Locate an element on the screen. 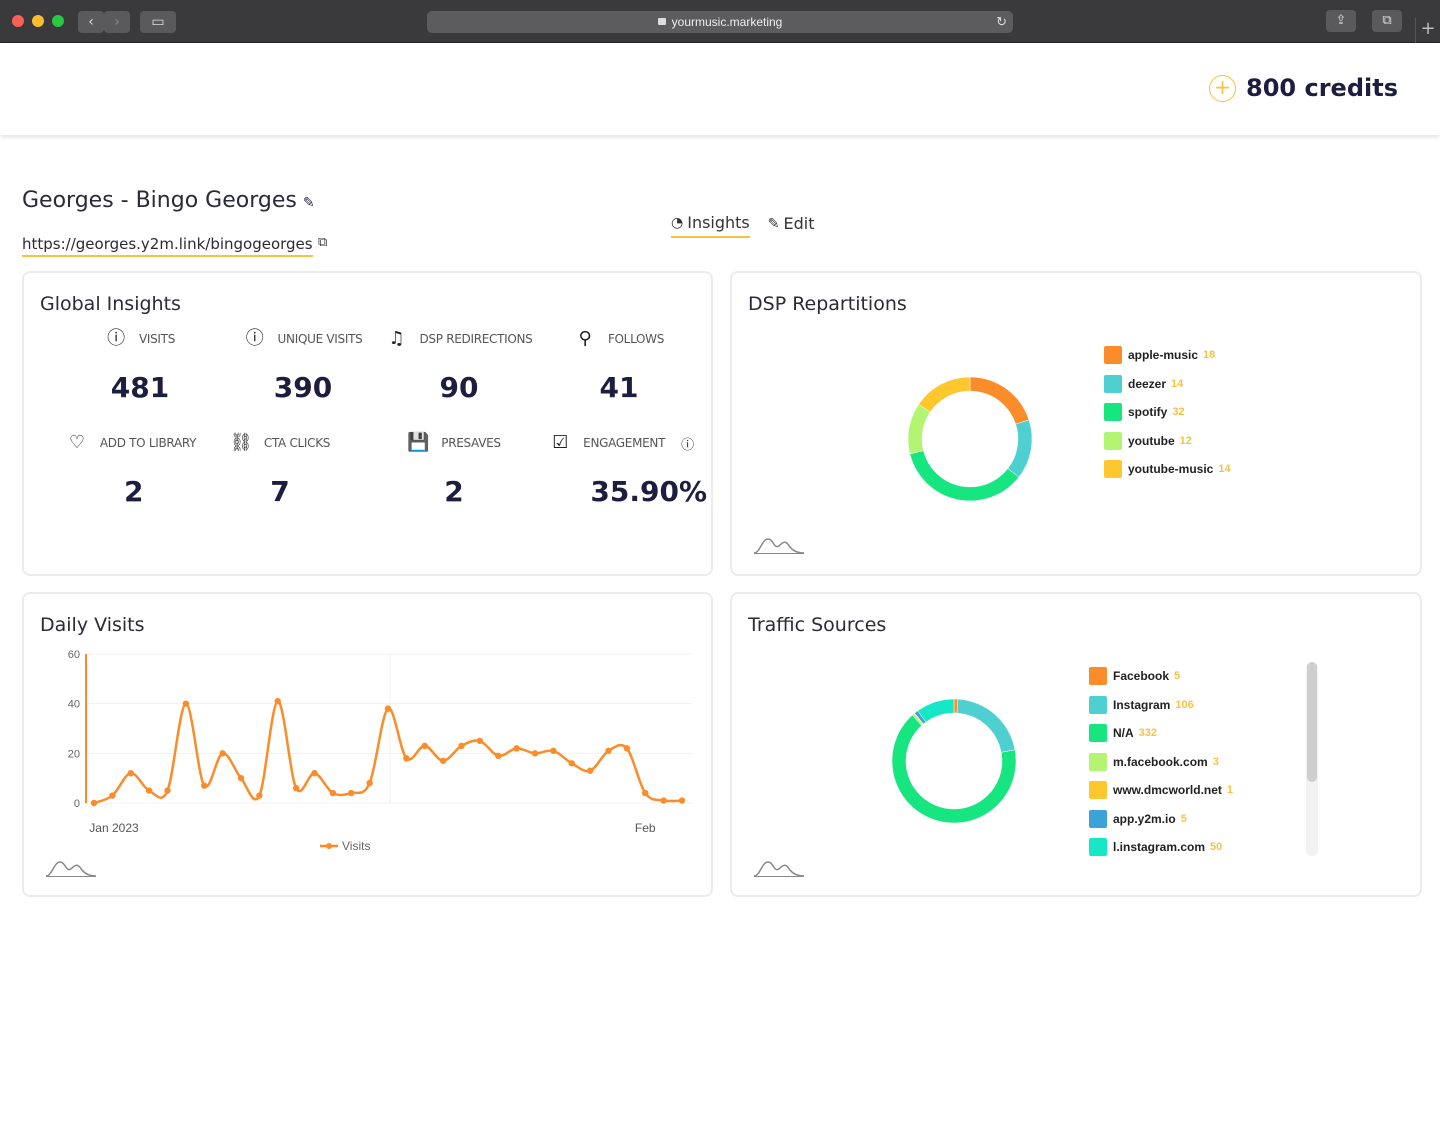 The width and height of the screenshot is (1440, 1133). zoom-window-button is located at coordinates (58, 21).